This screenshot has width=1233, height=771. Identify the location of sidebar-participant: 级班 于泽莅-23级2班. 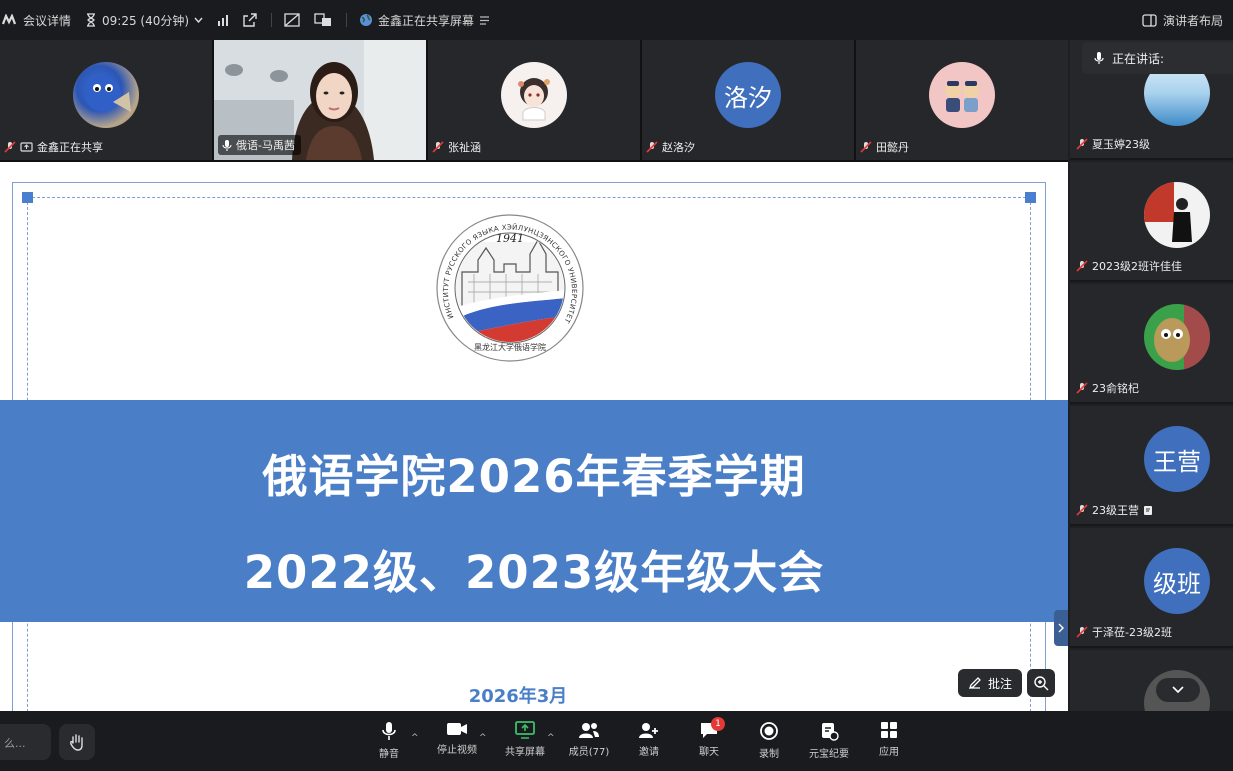
(1151, 588).